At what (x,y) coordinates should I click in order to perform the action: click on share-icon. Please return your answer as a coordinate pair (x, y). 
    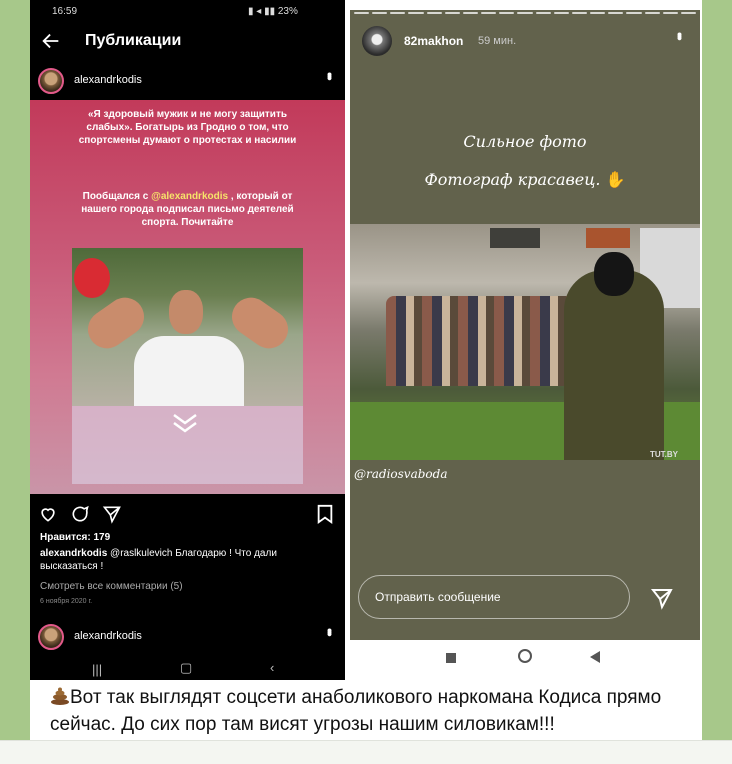
    Looking at the image, I should click on (112, 514).